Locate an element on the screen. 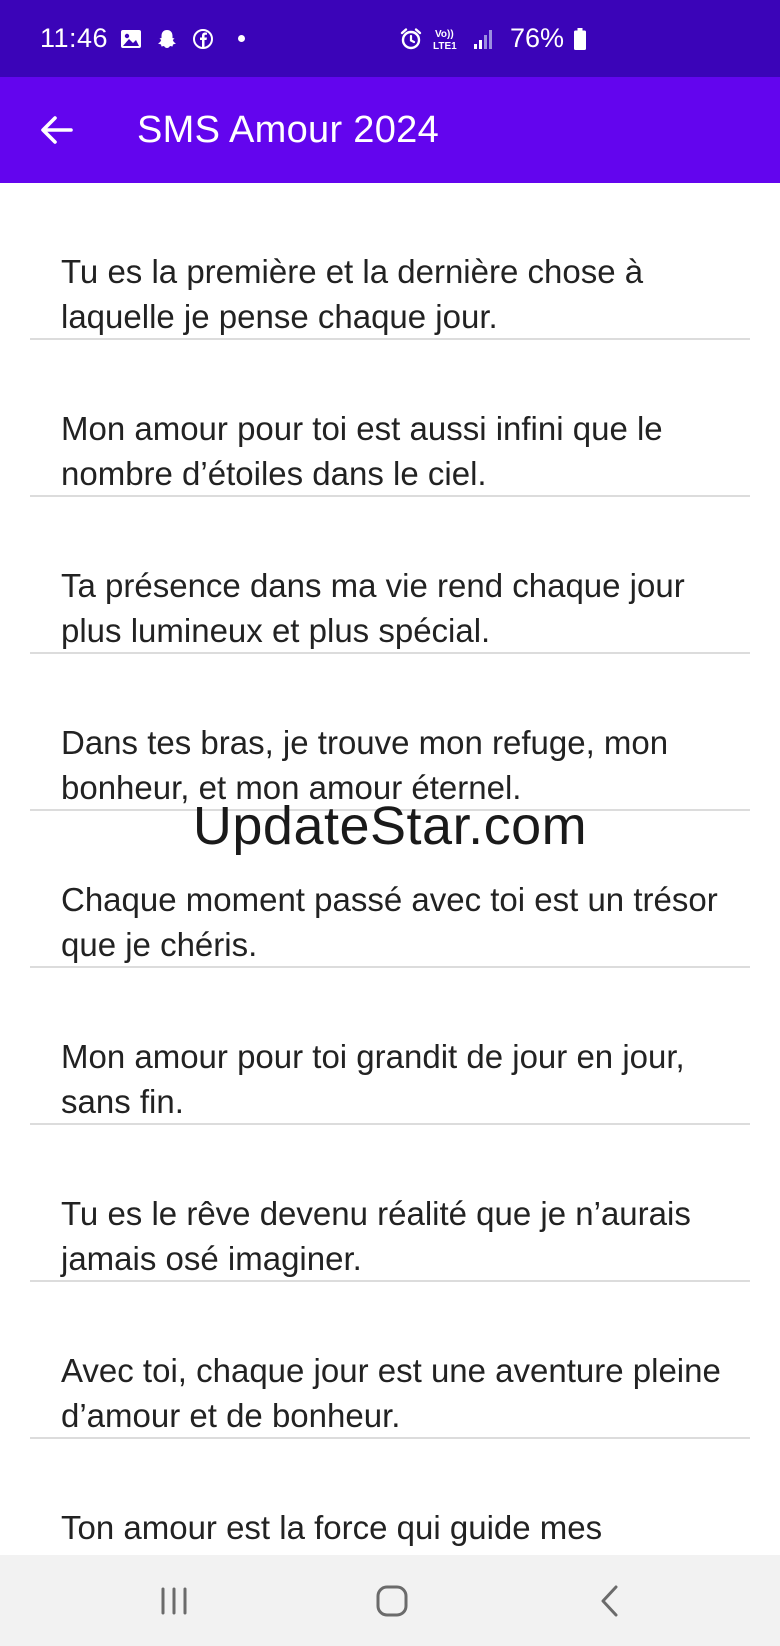  message-text: Ton amour est la force qui guide mes is located at coordinates (332, 1527).